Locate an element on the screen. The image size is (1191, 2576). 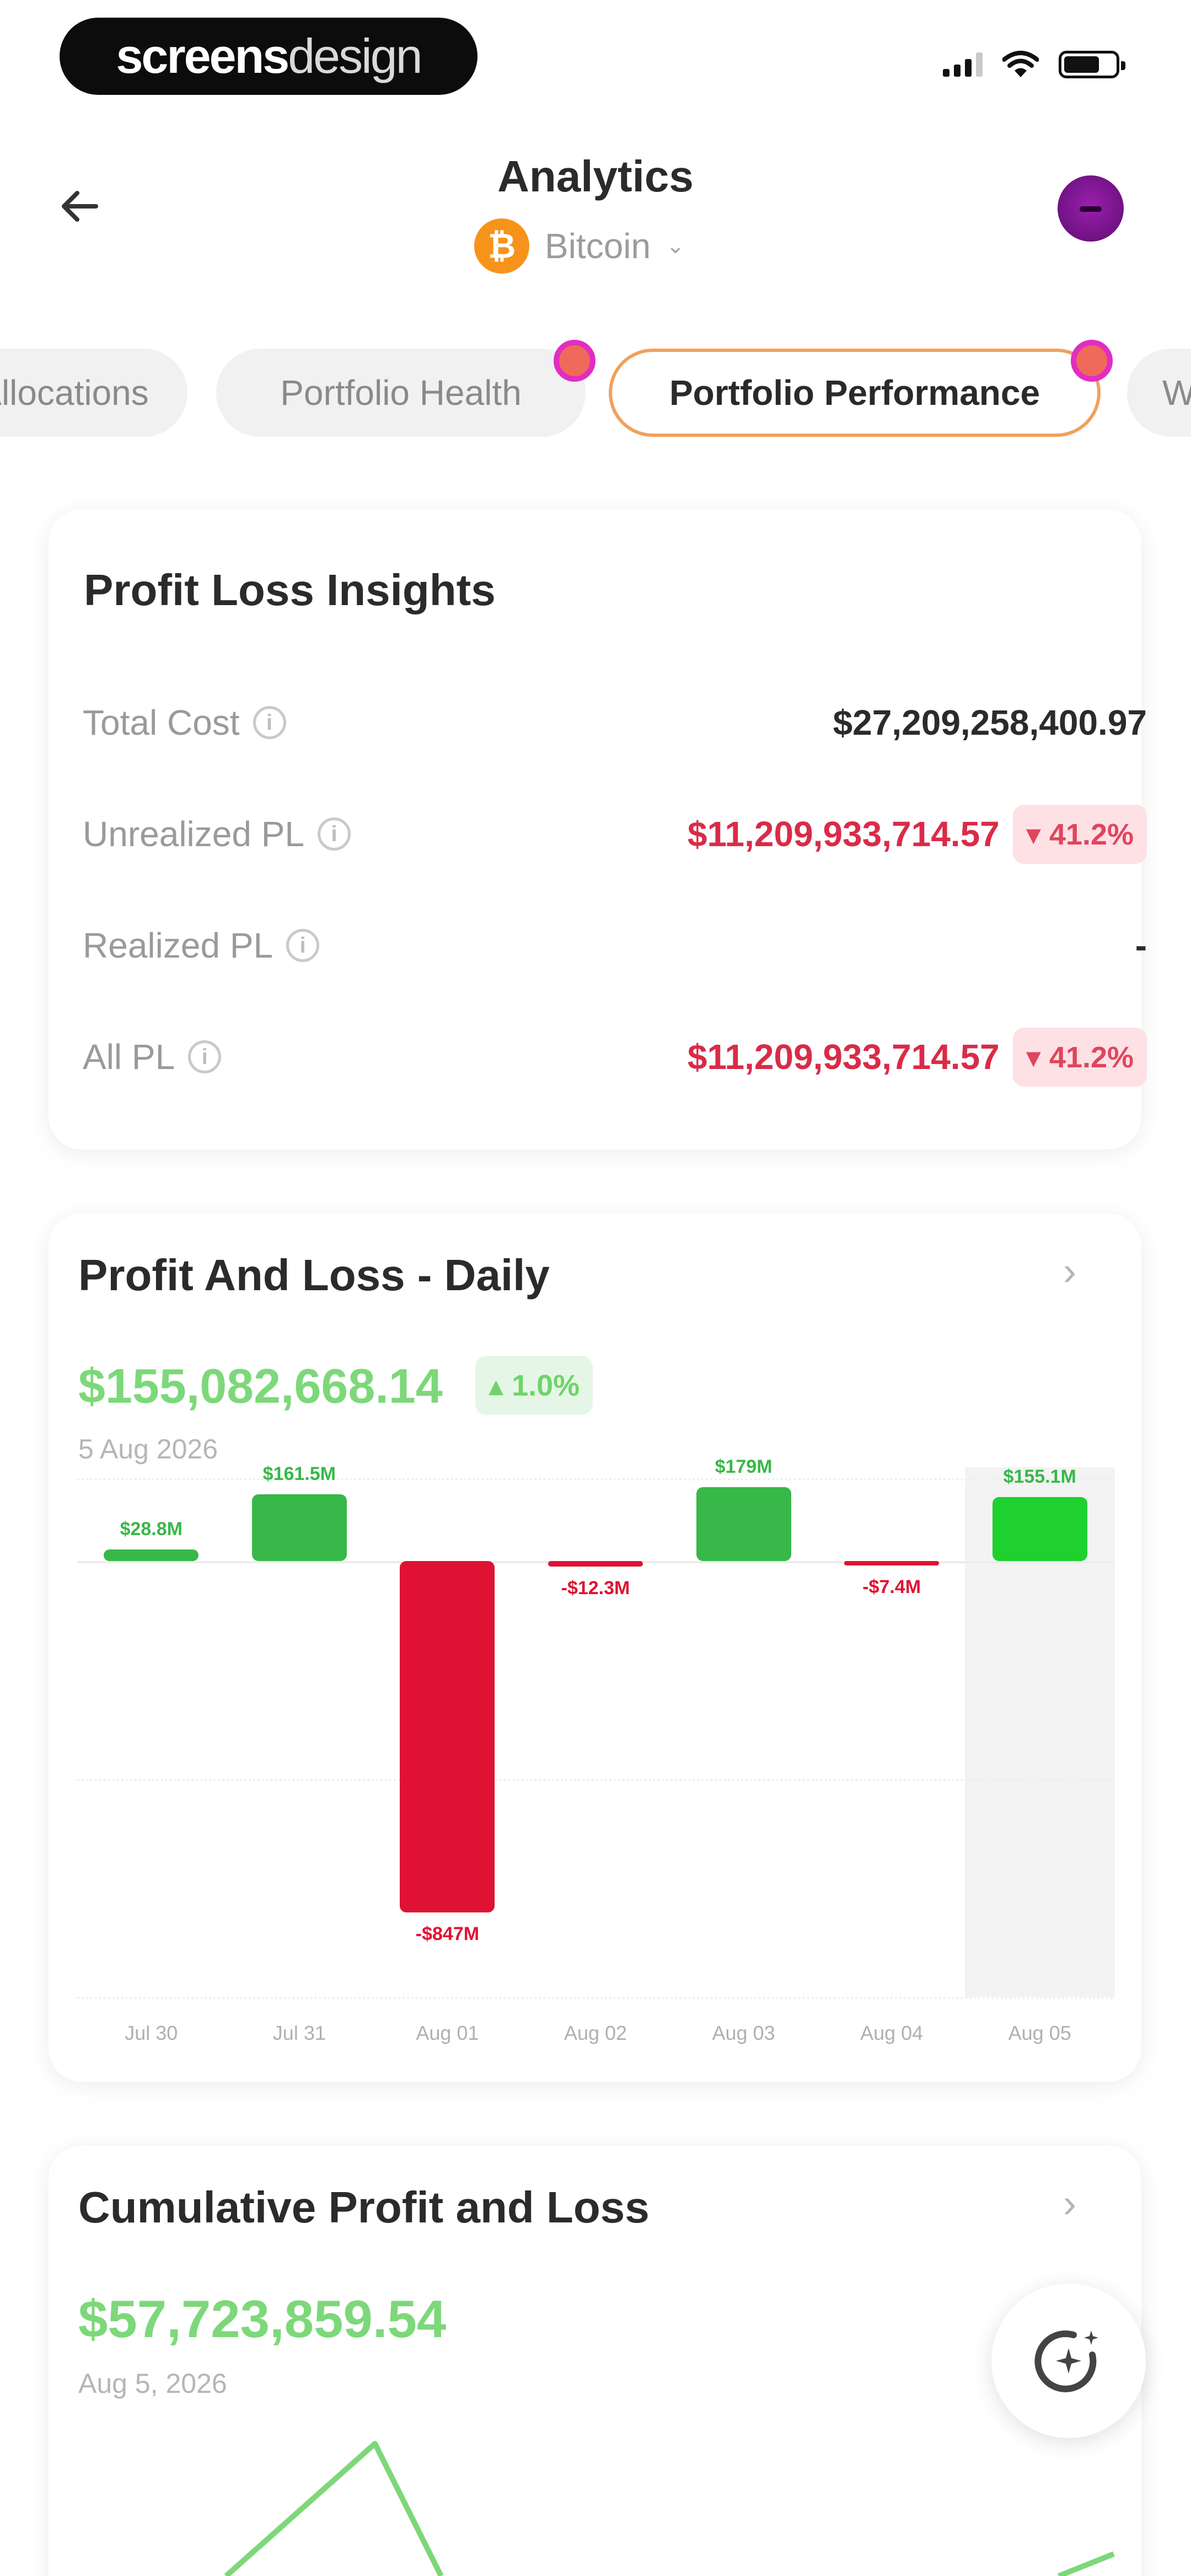
brand-logo-bold: screens is located at coordinates (202, 56).